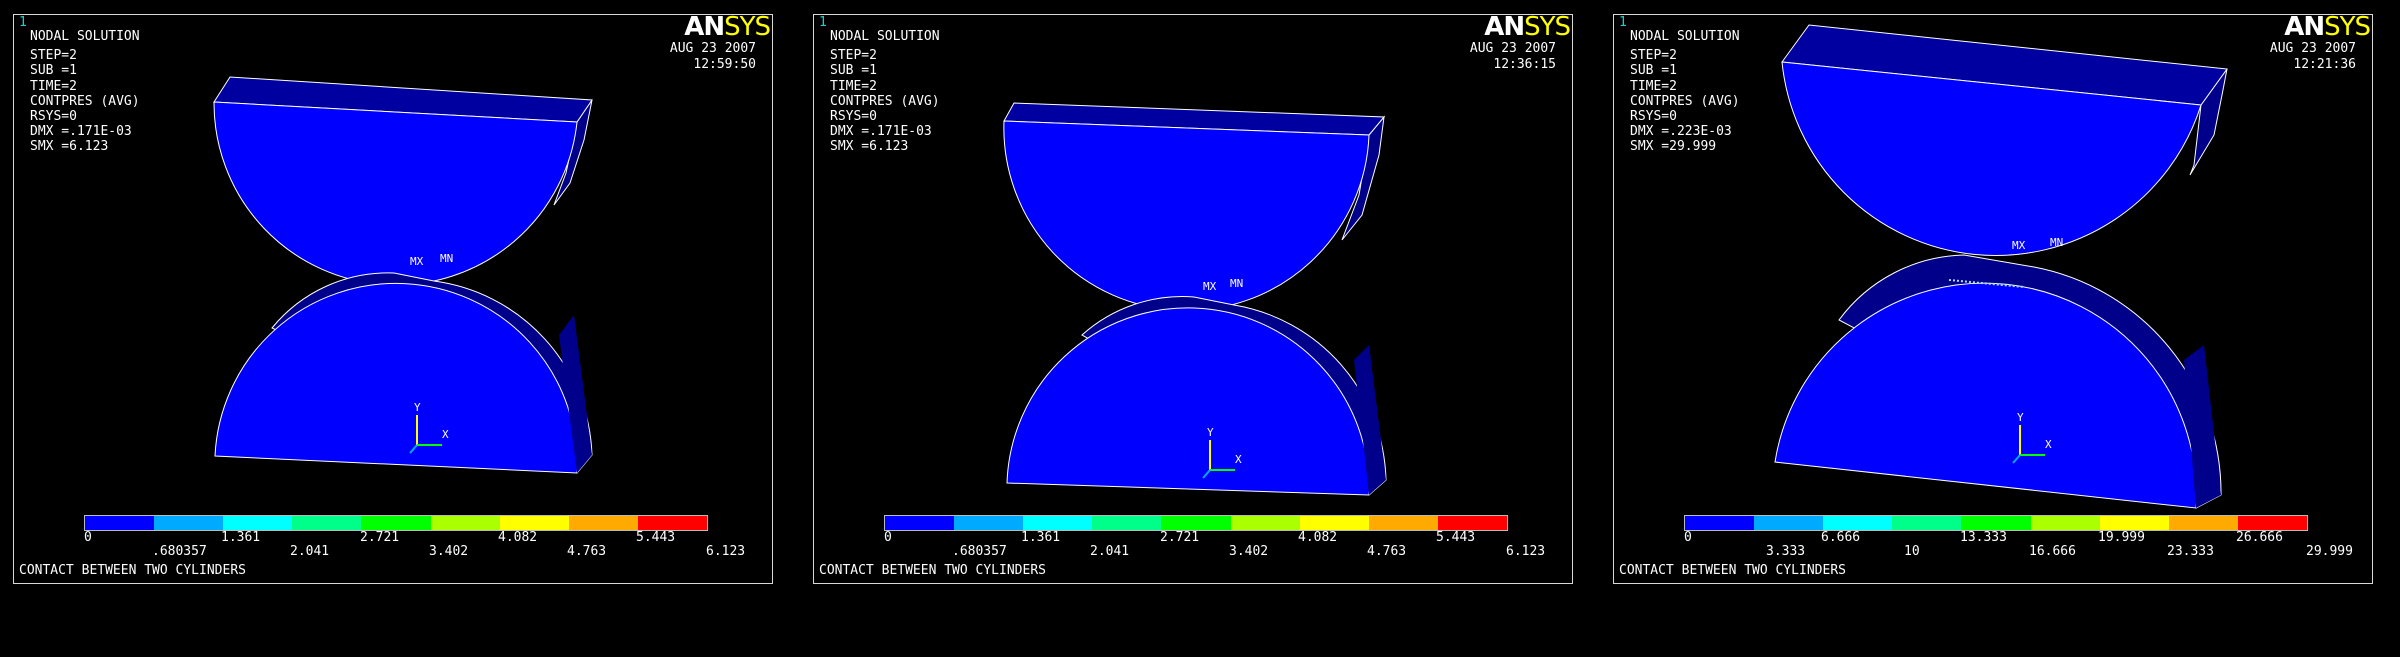 This screenshot has height=657, width=2400. What do you see at coordinates (53, 56) in the screenshot?
I see `step-text: STEP=2` at bounding box center [53, 56].